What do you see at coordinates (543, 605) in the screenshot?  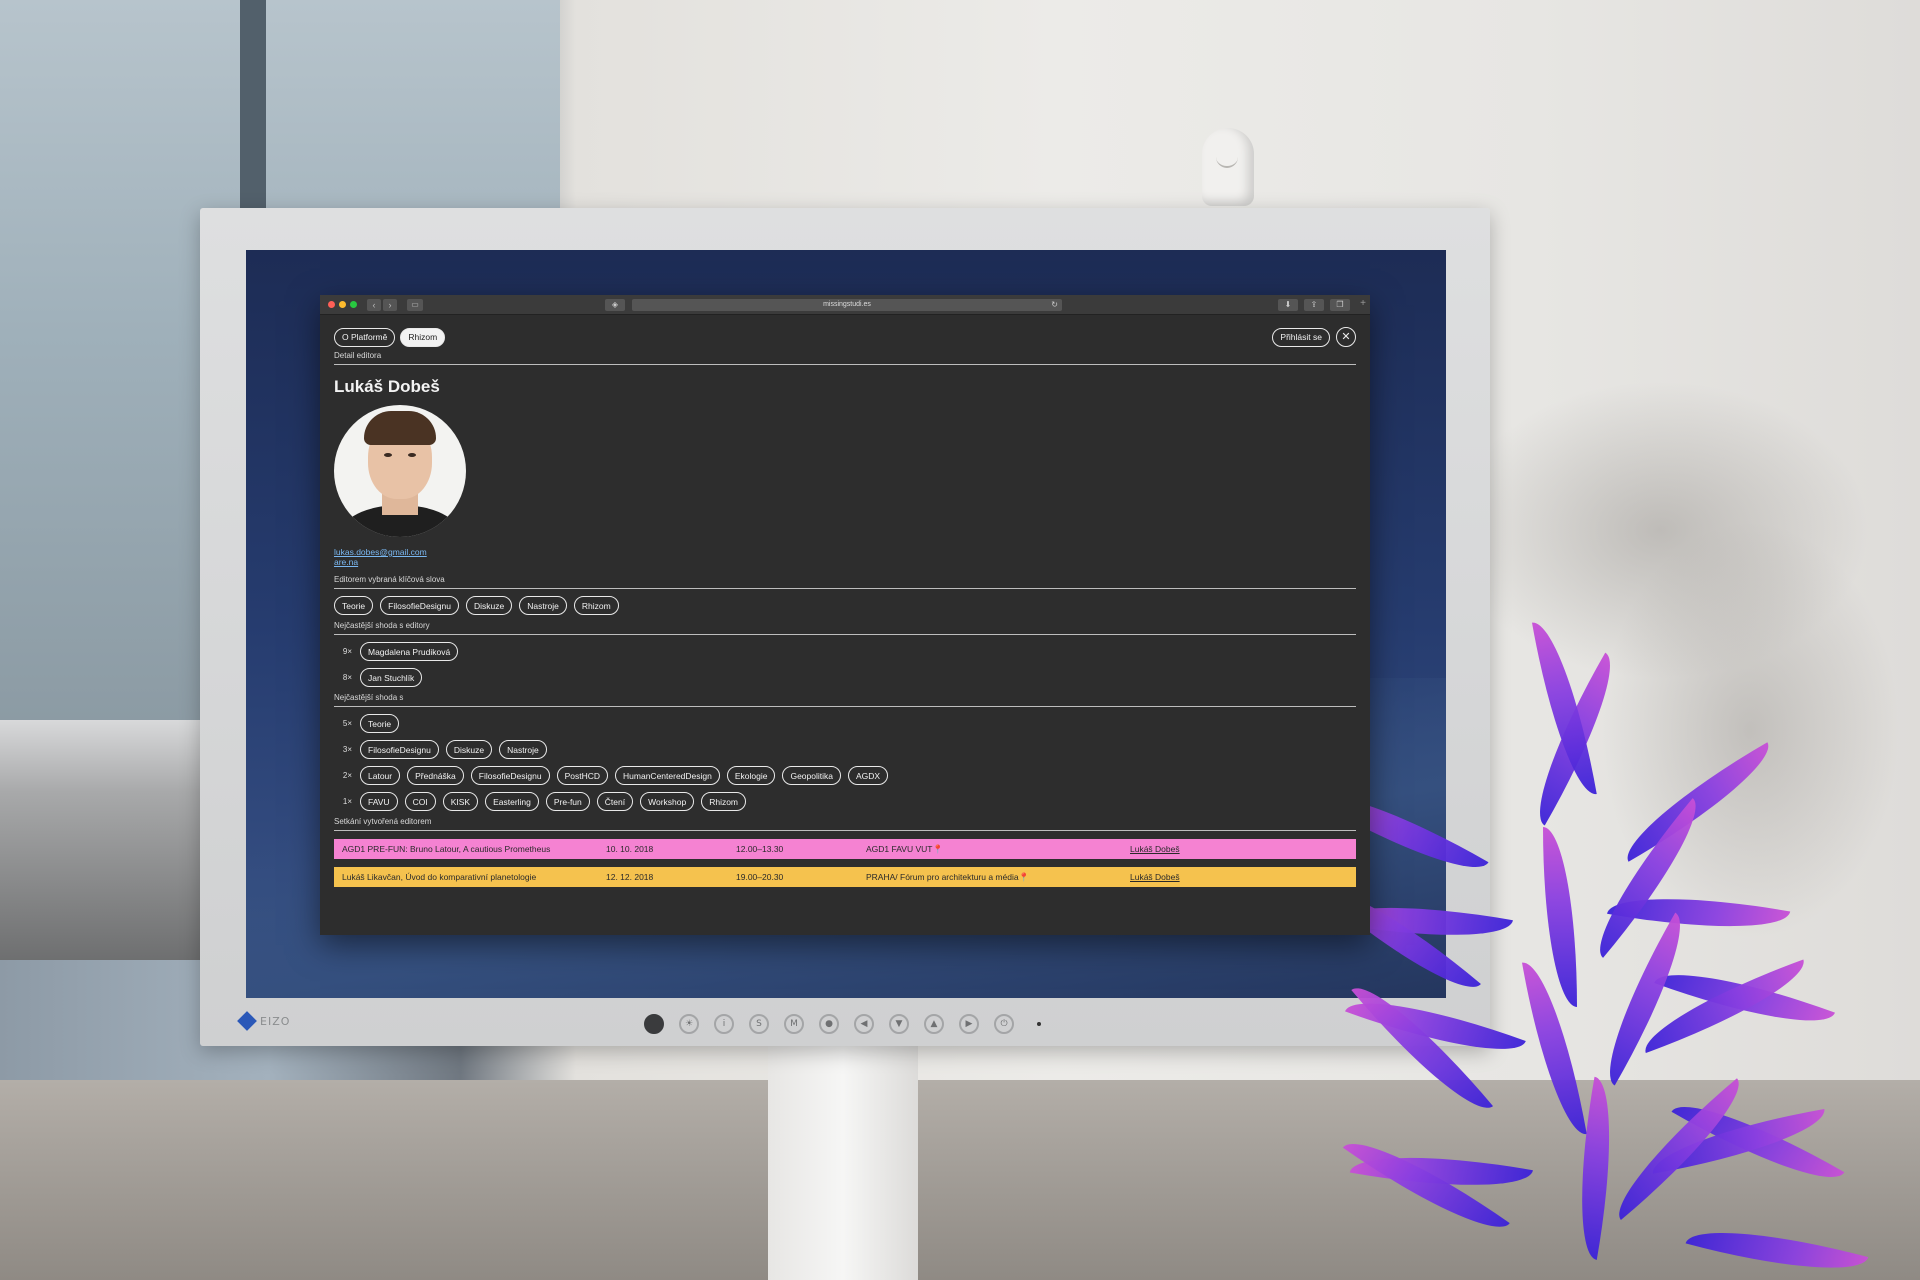 I see `keyword-tag: Nastroje` at bounding box center [543, 605].